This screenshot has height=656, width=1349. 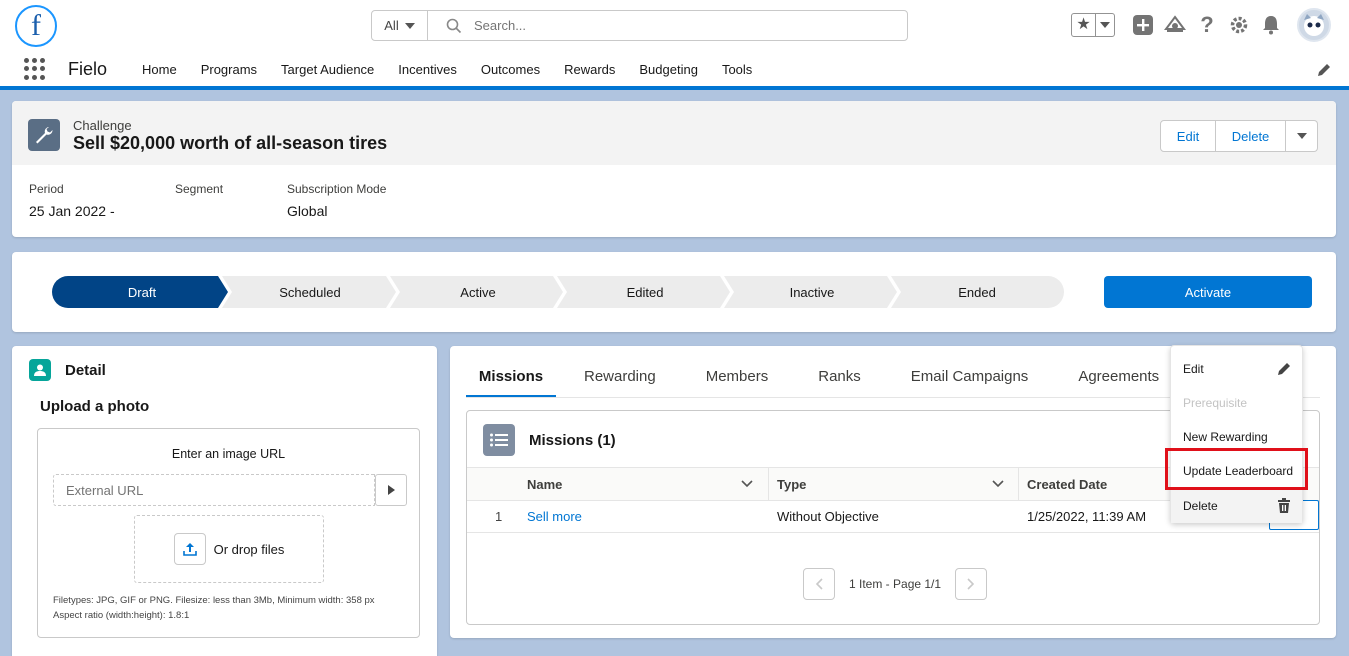 I want to click on person-icon, so click(x=40, y=370).